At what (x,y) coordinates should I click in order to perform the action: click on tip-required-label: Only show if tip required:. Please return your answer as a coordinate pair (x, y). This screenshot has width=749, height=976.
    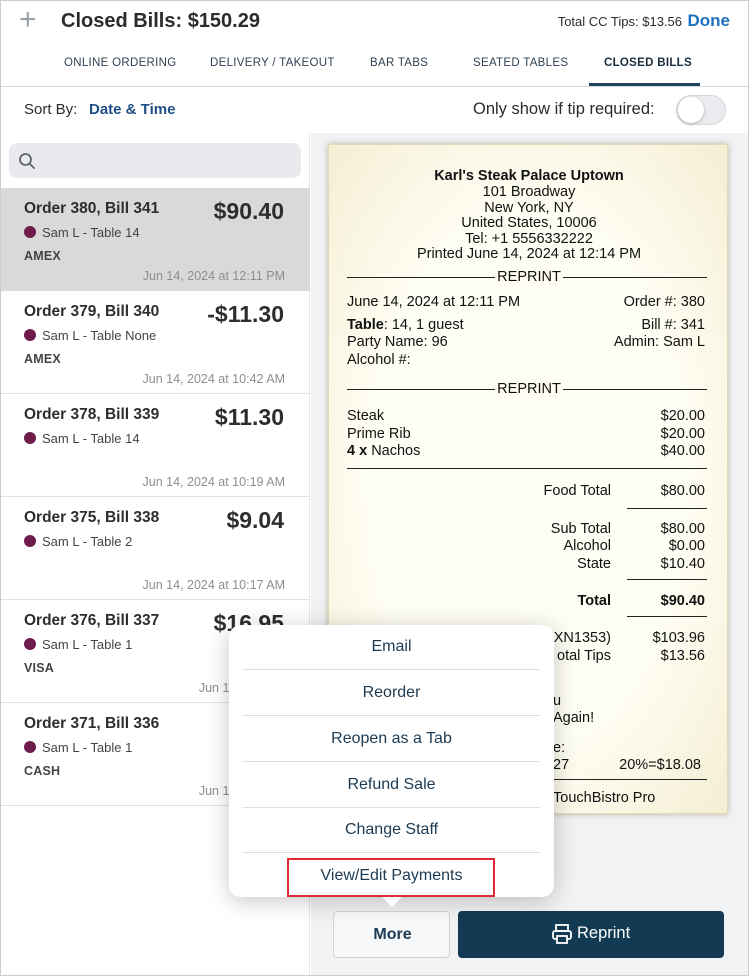
    Looking at the image, I should click on (564, 109).